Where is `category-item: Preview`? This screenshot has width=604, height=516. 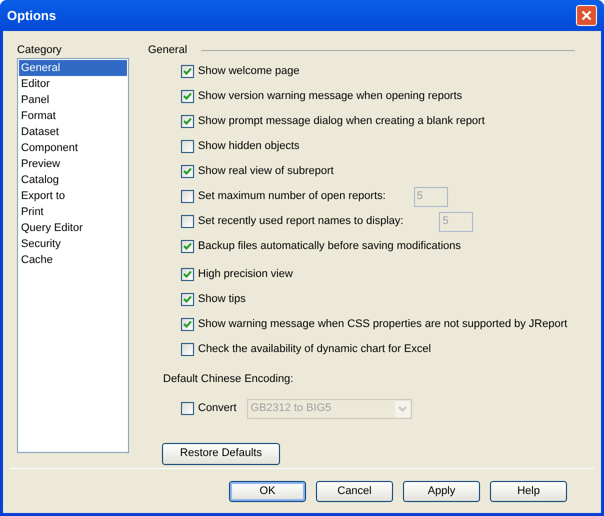
category-item: Preview is located at coordinates (73, 164).